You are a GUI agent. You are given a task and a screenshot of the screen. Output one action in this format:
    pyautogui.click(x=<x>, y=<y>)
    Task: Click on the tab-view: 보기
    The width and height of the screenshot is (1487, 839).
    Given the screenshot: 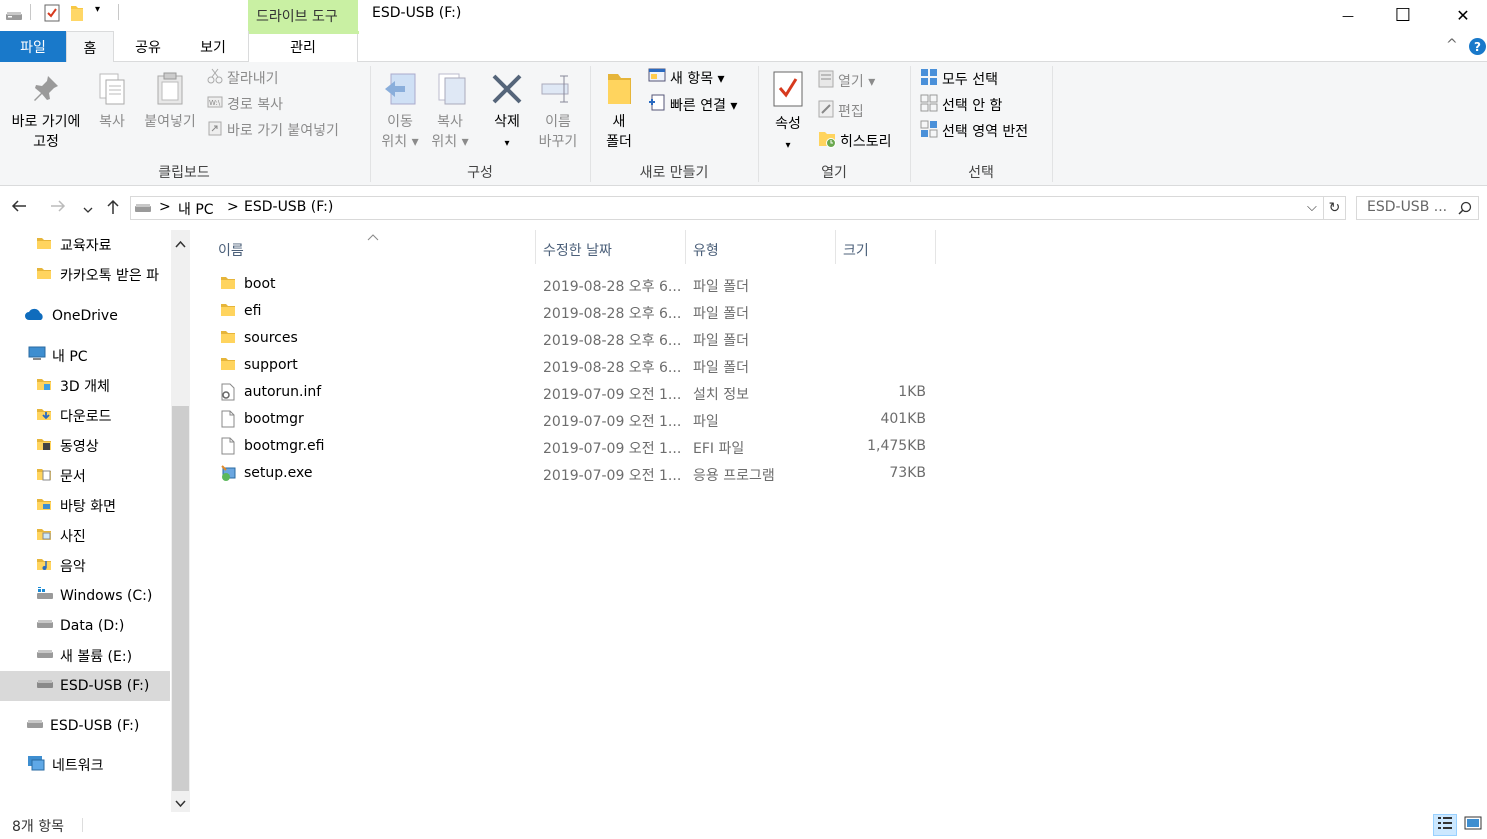 What is the action you would take?
    pyautogui.click(x=213, y=46)
    